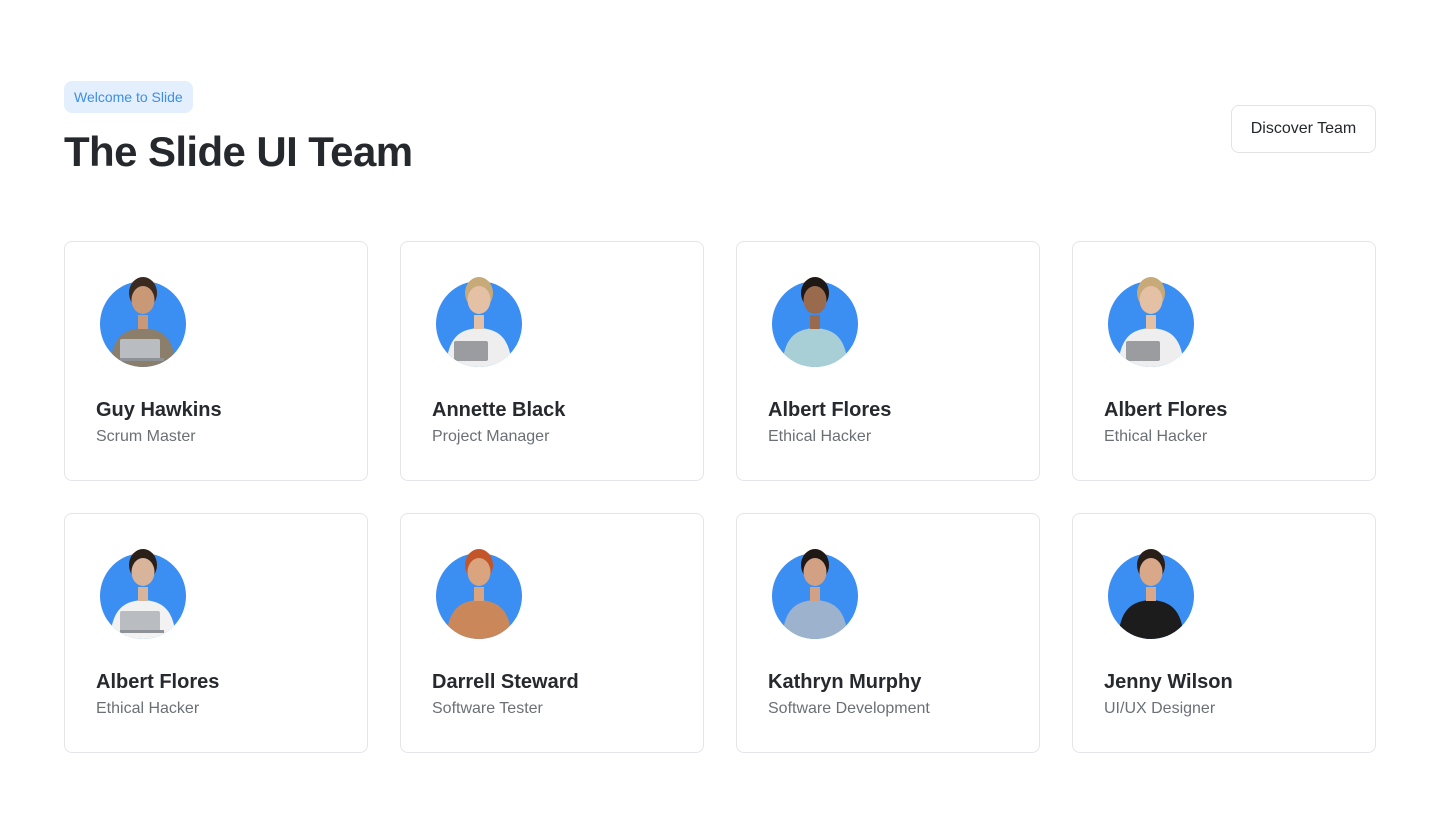 This screenshot has height=833, width=1440. I want to click on member-name: Guy Hawkins, so click(159, 410).